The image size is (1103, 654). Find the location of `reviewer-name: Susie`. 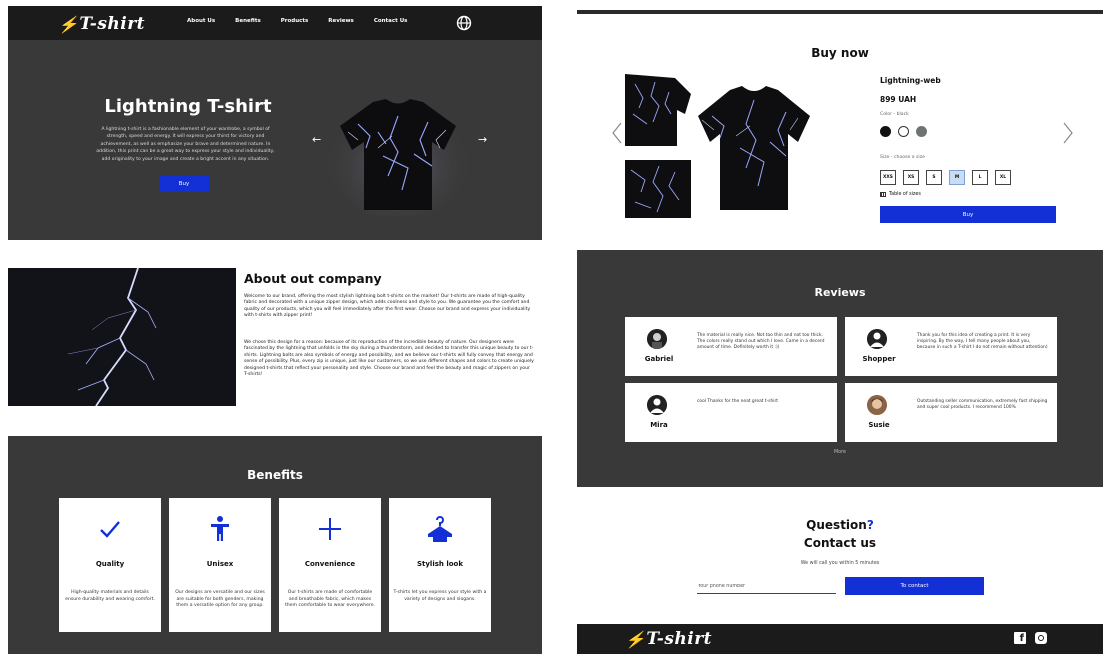

reviewer-name: Susie is located at coordinates (879, 425).